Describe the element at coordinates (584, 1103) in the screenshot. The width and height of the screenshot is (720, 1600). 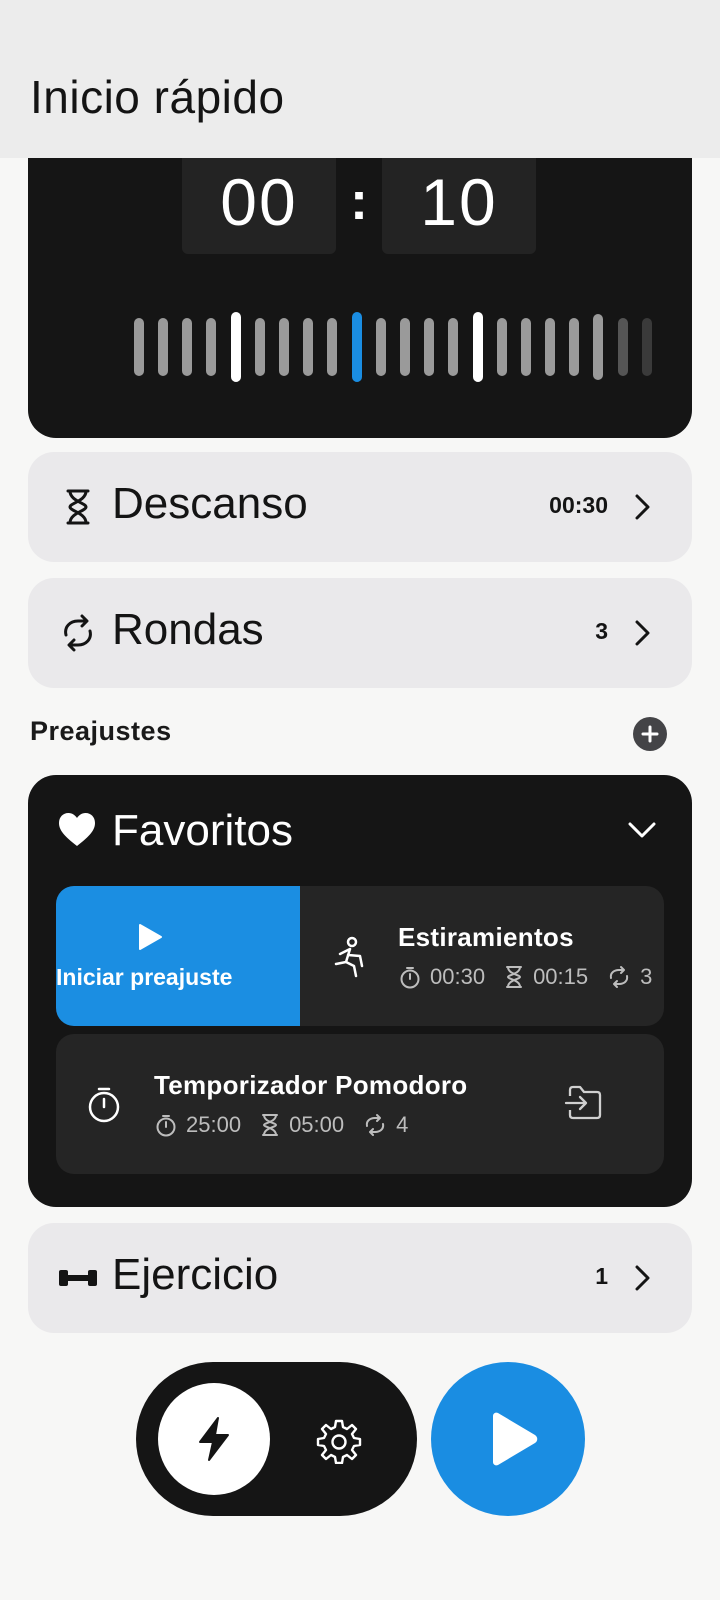
I see `folder-move-icon` at that location.